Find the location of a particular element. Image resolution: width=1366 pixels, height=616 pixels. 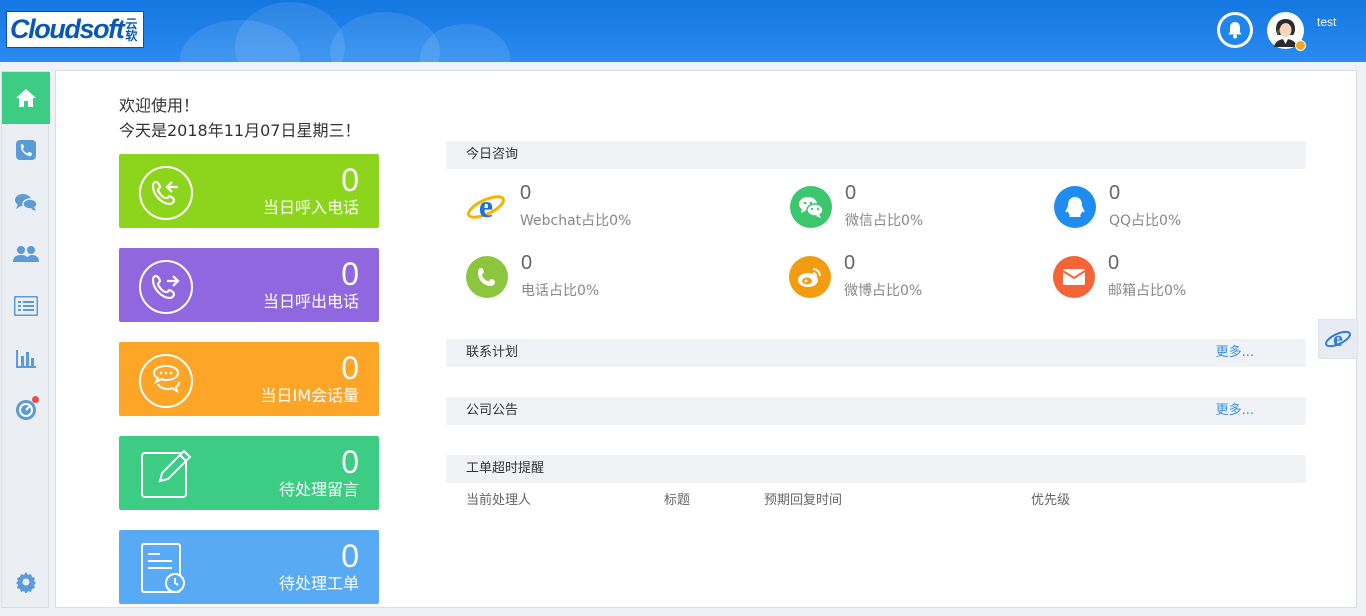

stat-label: QQ占比0% is located at coordinates (1145, 221).